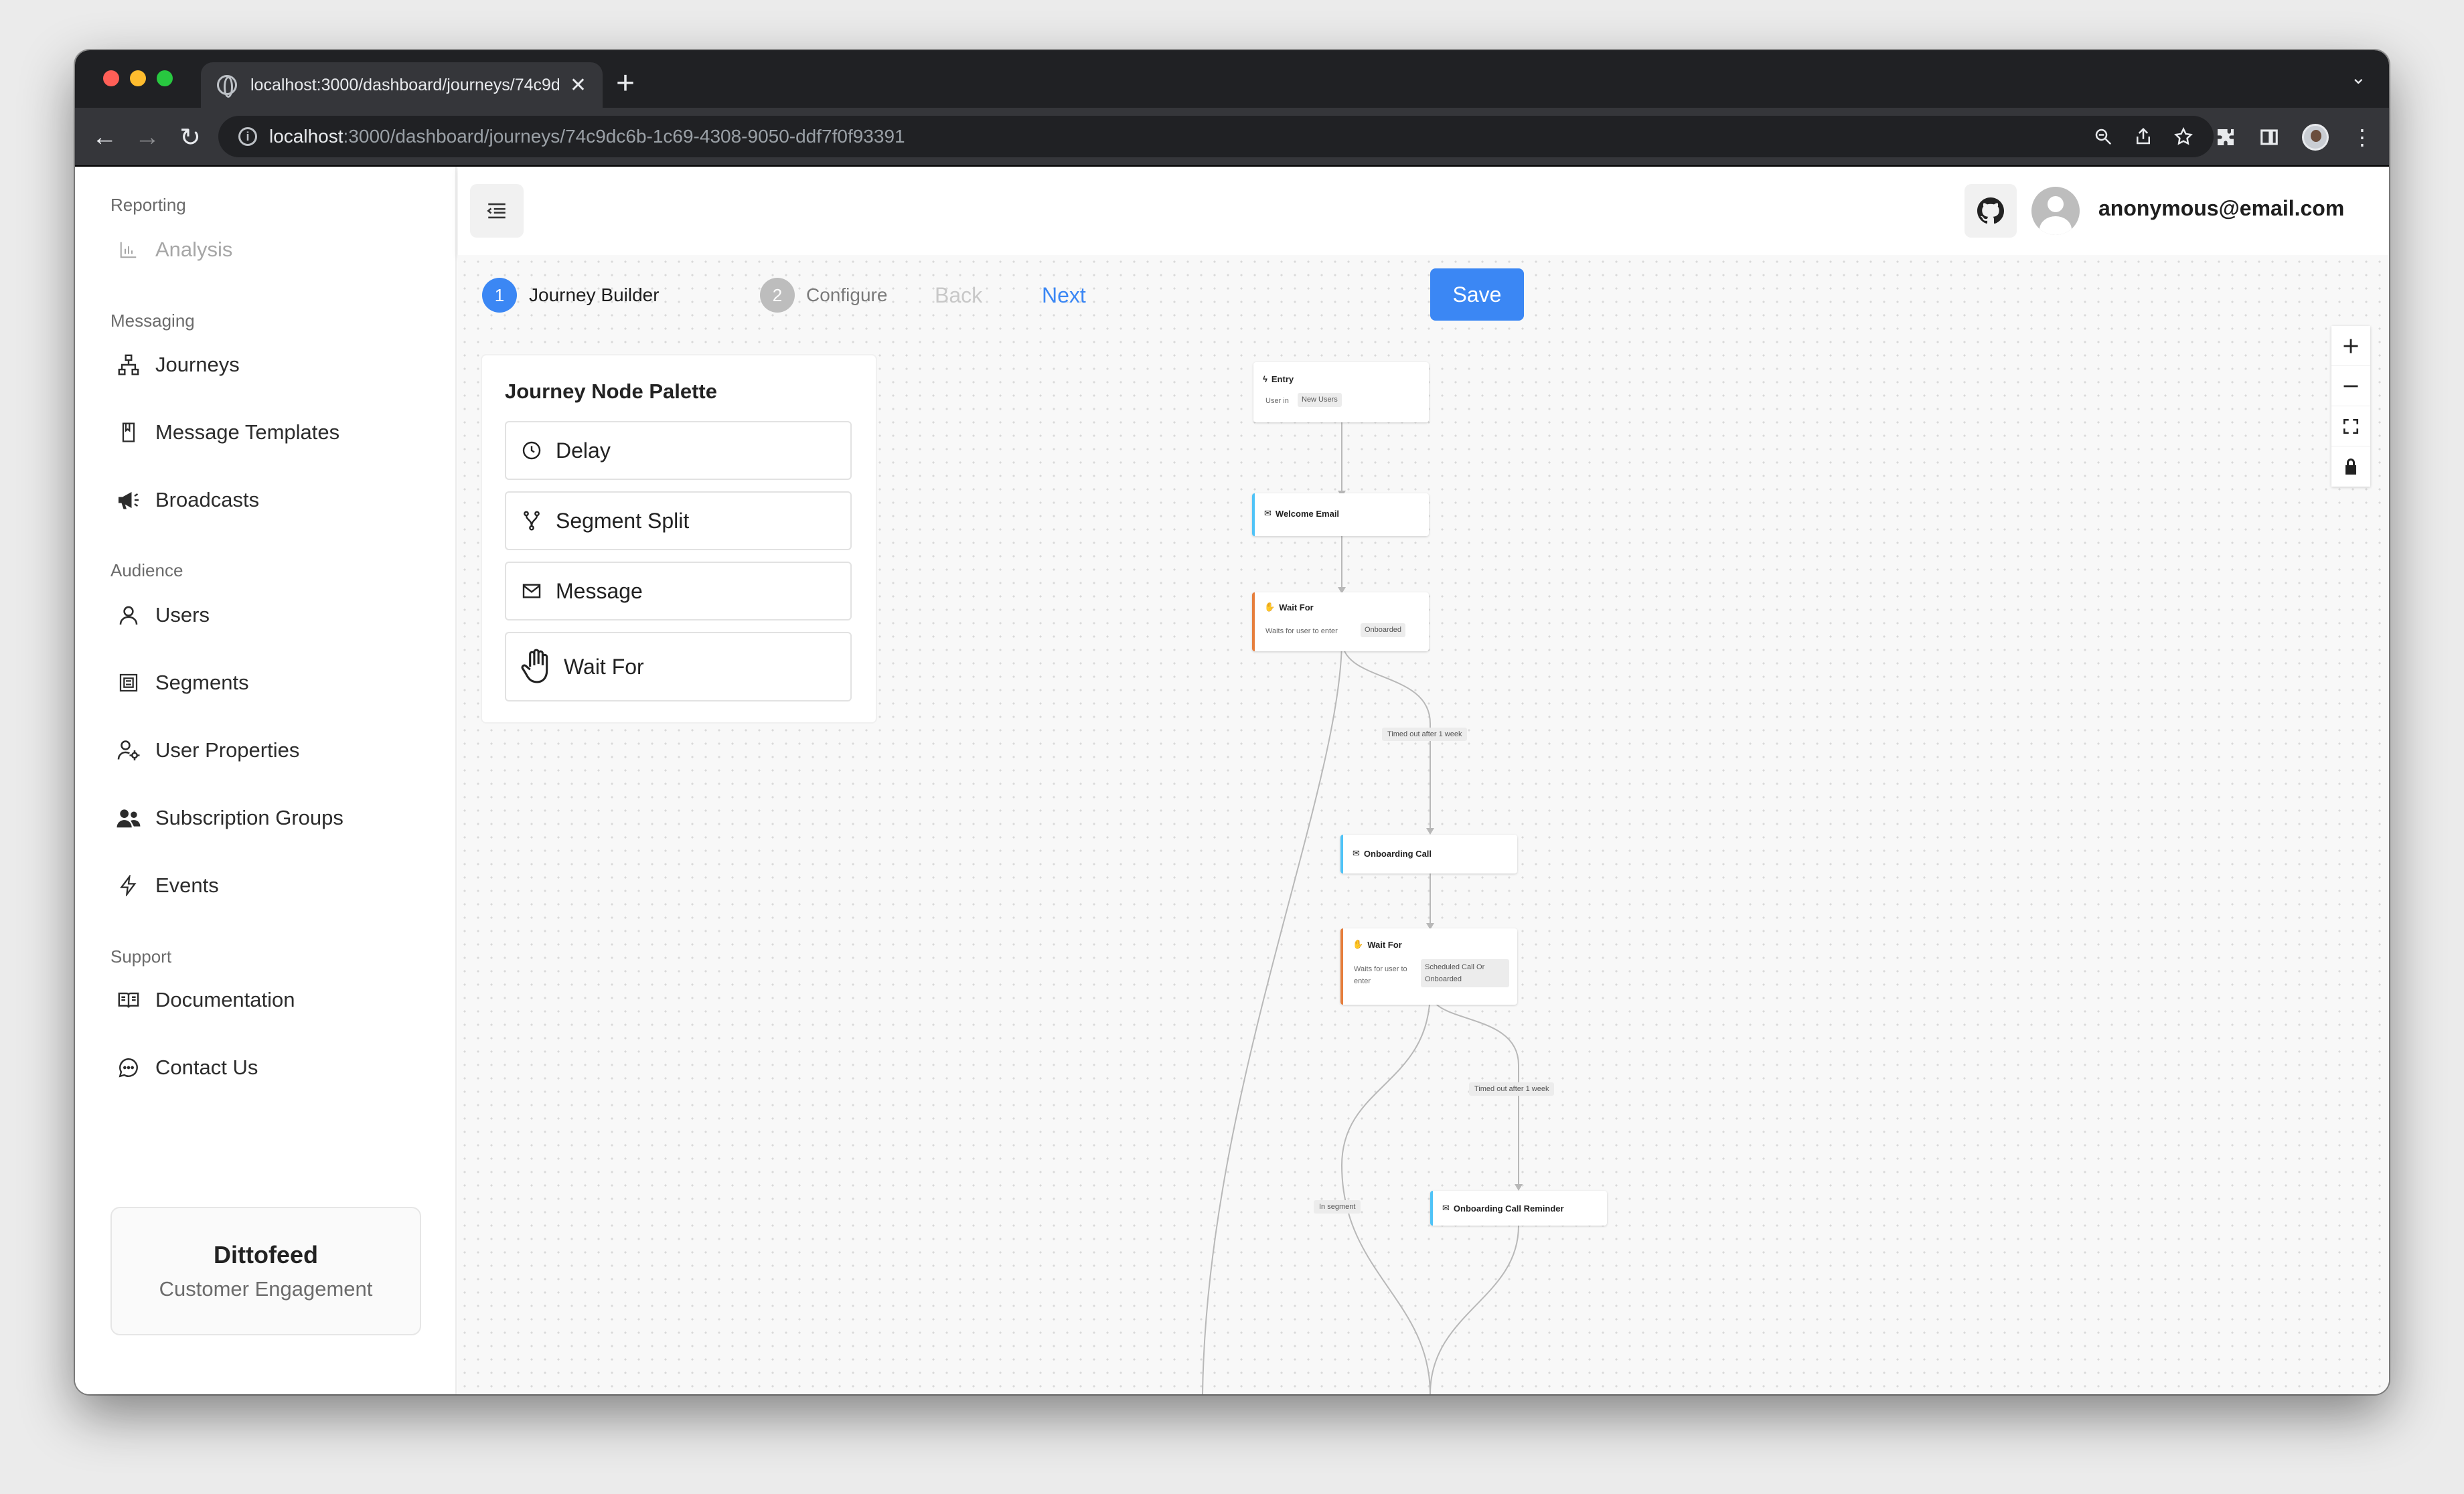 This screenshot has height=1494, width=2464. I want to click on plus-icon, so click(2350, 346).